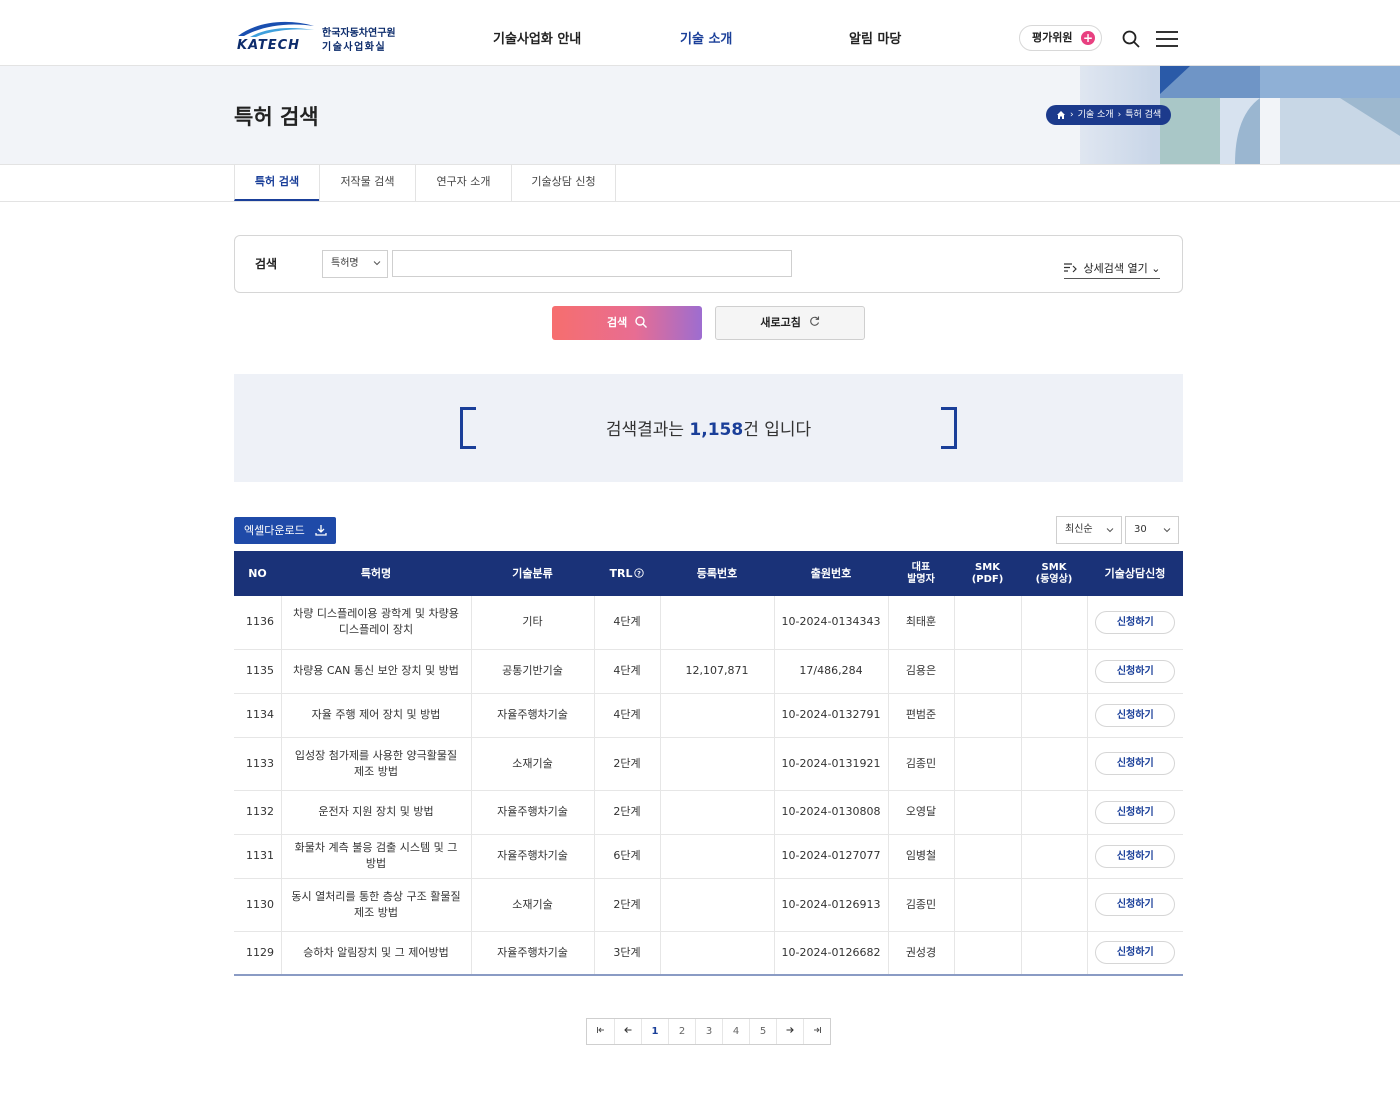  I want to click on search-panel: 검색 특허명 상세검색 열기 ⌄, so click(708, 264).